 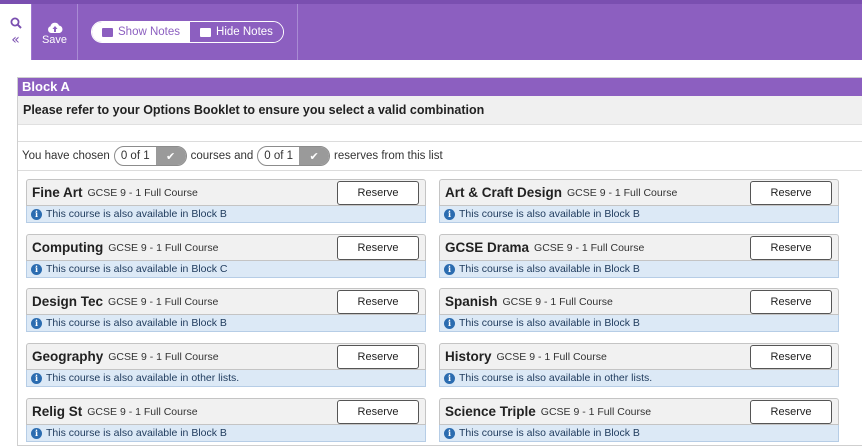 I want to click on course-name: Art & Craft Design, so click(x=504, y=192).